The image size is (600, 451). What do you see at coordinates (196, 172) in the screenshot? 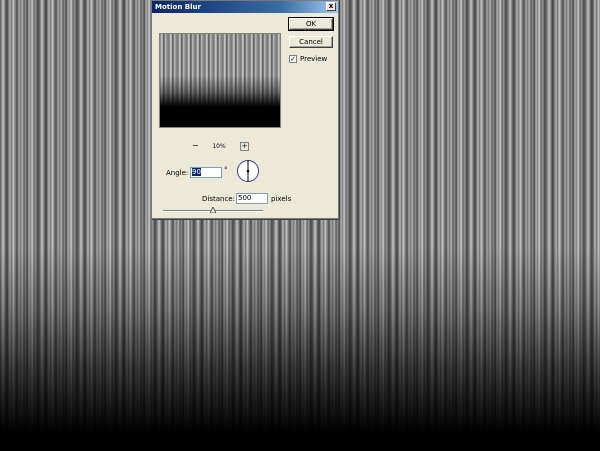
I see `angle-value: 90` at bounding box center [196, 172].